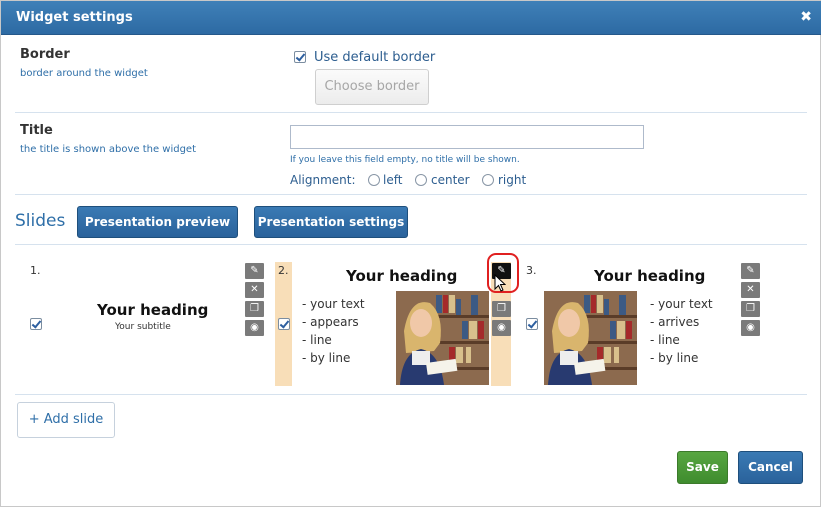  What do you see at coordinates (488, 180) in the screenshot?
I see `alignment-right-radio` at bounding box center [488, 180].